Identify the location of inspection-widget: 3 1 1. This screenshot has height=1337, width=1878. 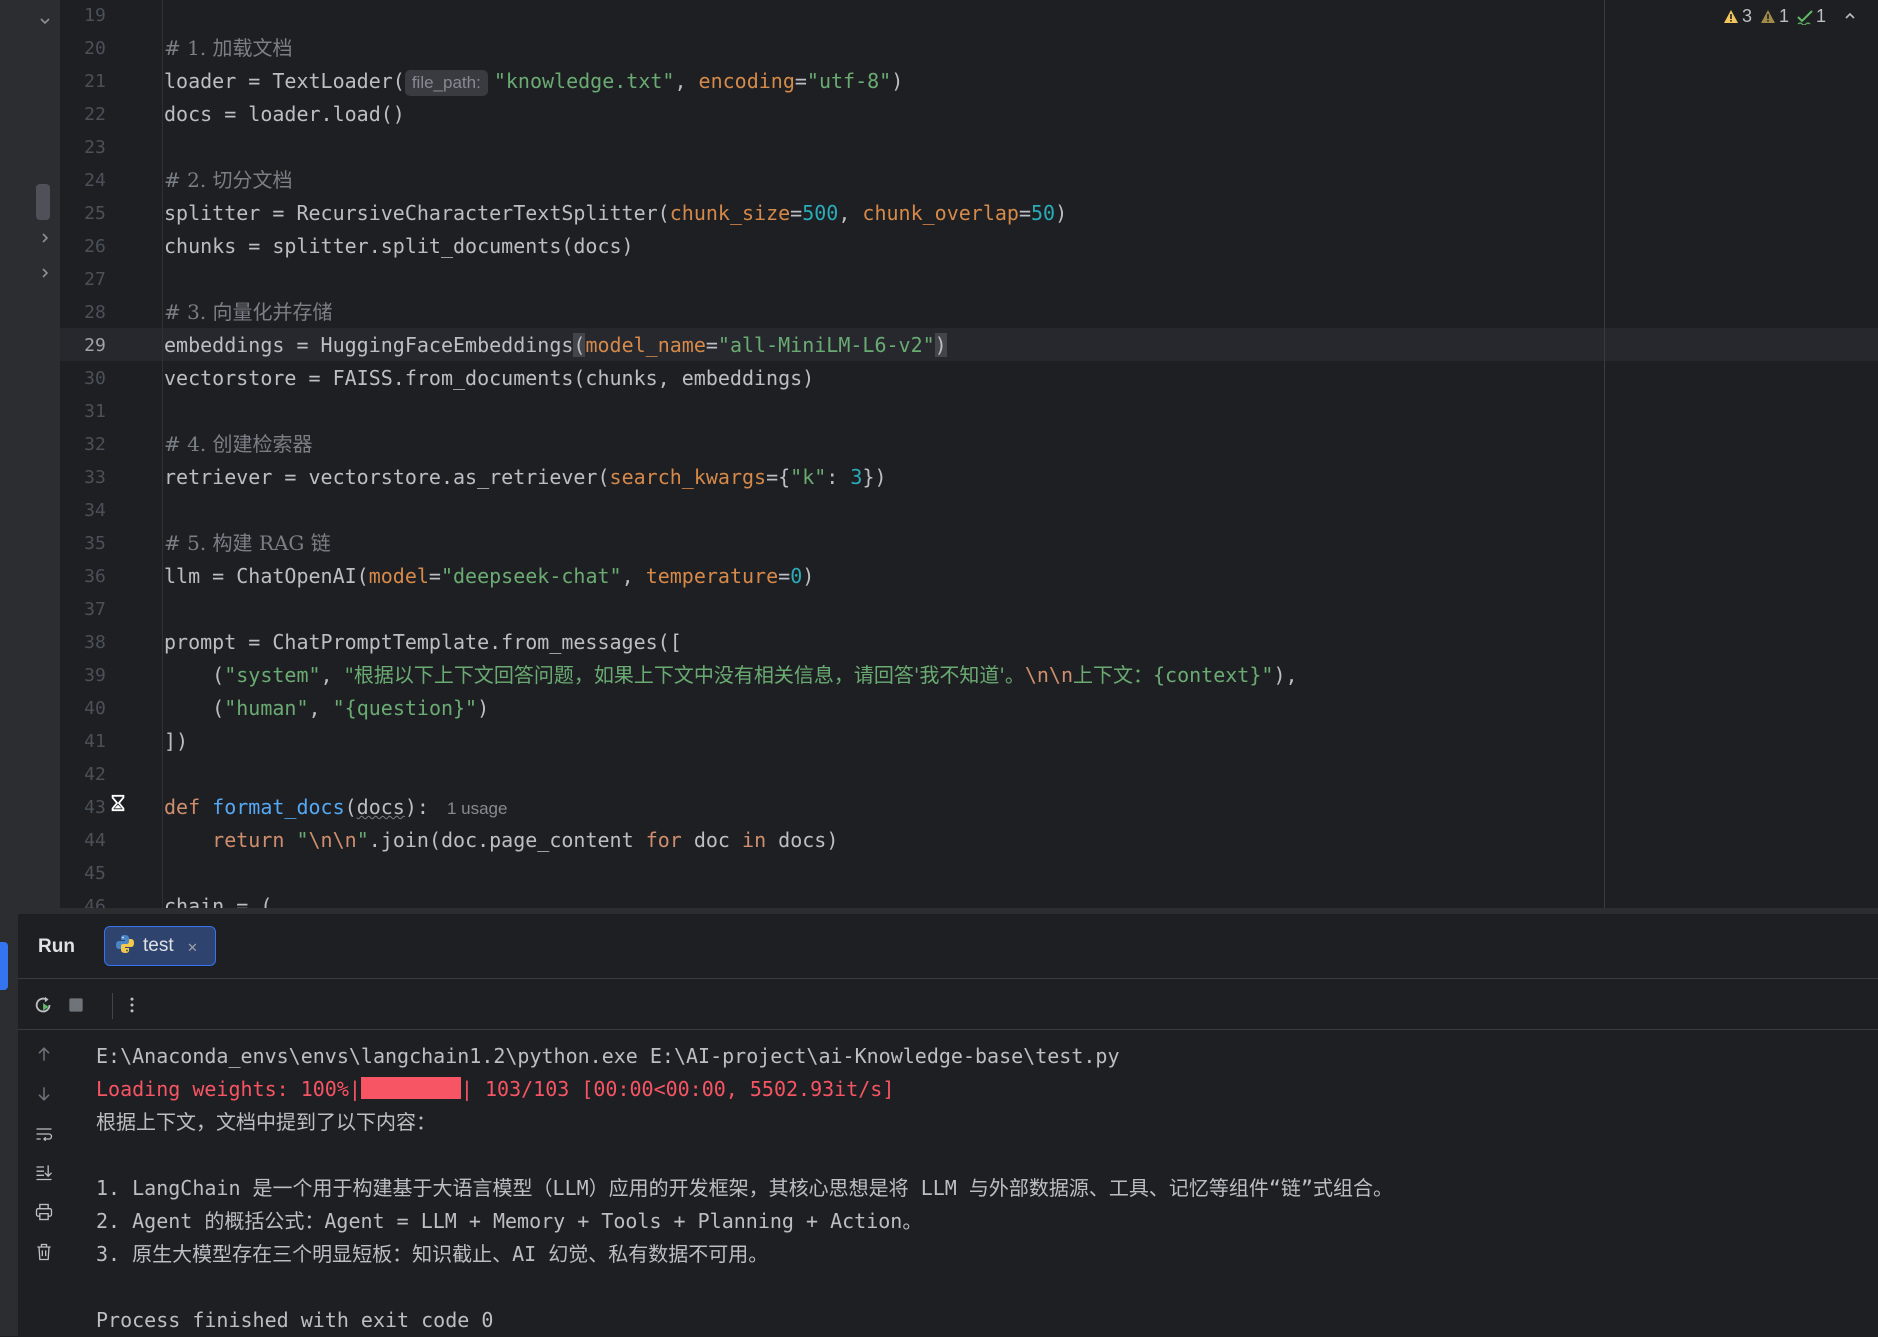
(1789, 16).